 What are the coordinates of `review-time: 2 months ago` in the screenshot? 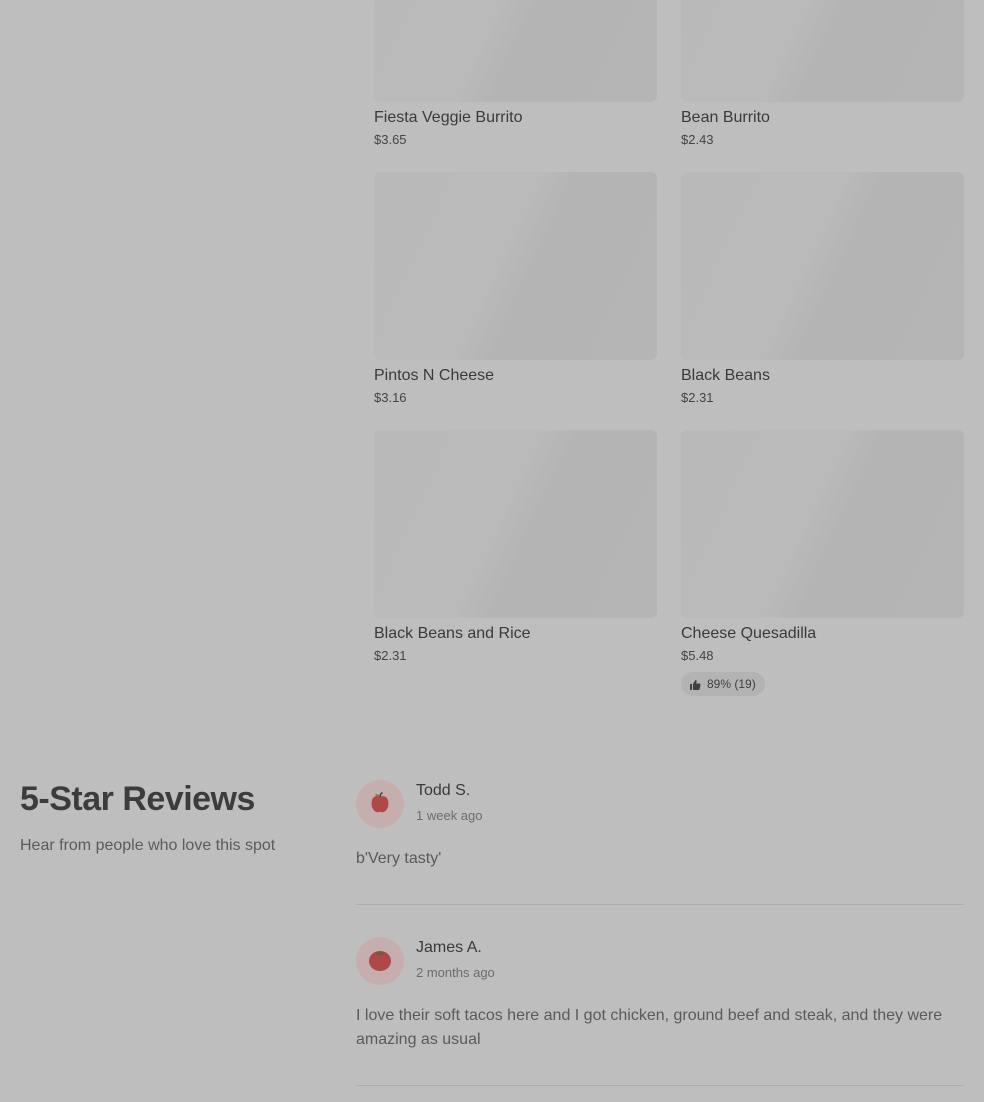 It's located at (455, 972).